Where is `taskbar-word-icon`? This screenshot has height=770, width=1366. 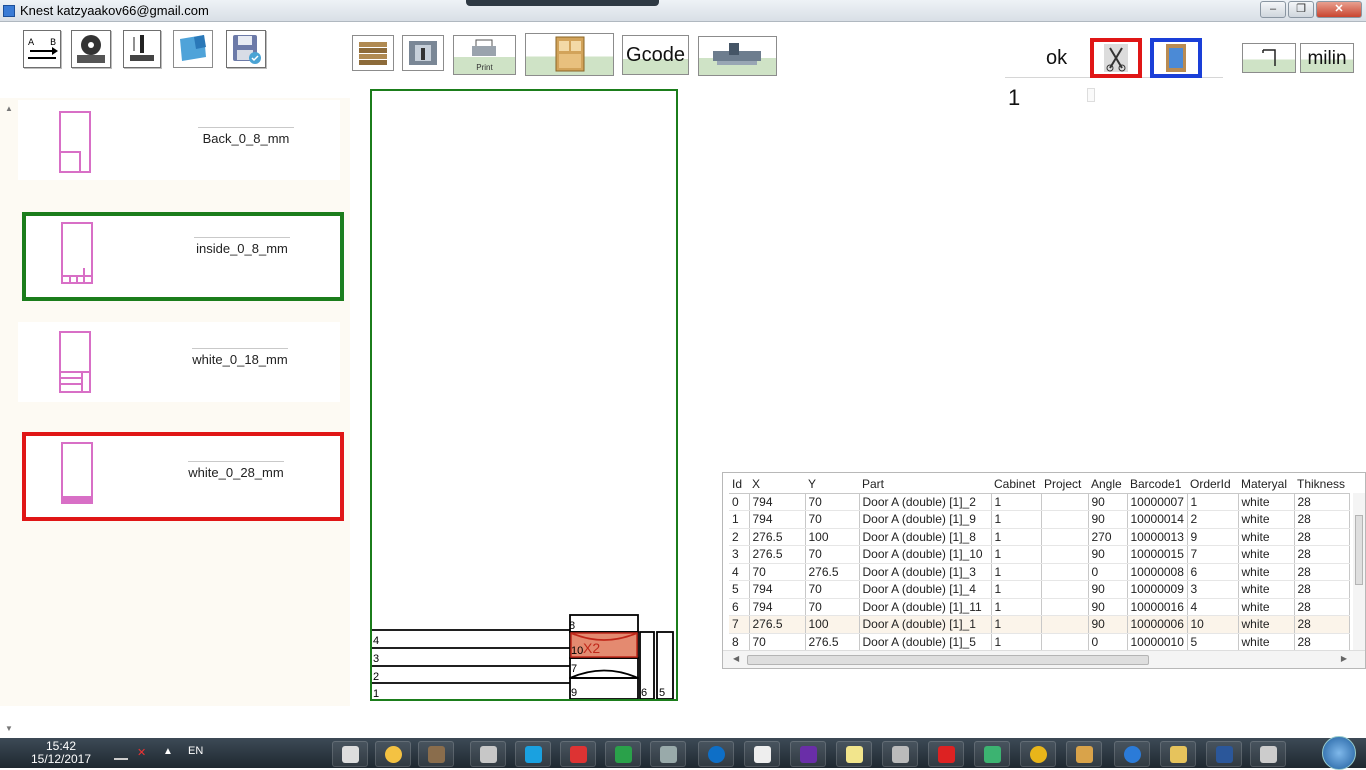
taskbar-word-icon is located at coordinates (1224, 754).